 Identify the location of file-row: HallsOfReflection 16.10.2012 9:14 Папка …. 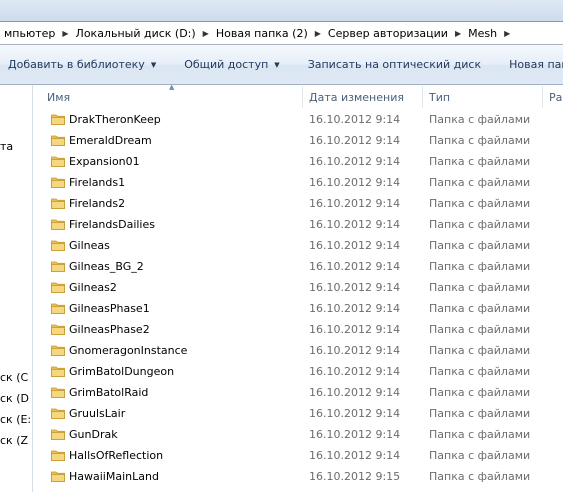
(298, 455).